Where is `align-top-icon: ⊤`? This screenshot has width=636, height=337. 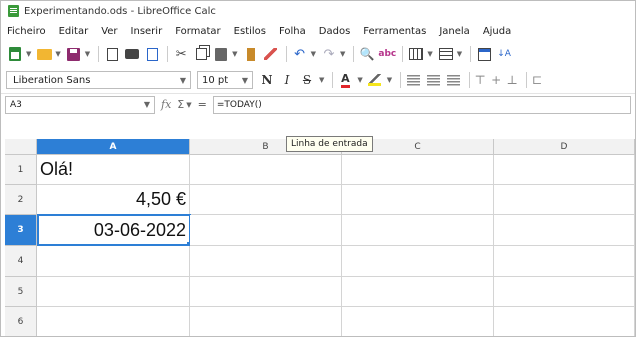 align-top-icon: ⊤ is located at coordinates (480, 80).